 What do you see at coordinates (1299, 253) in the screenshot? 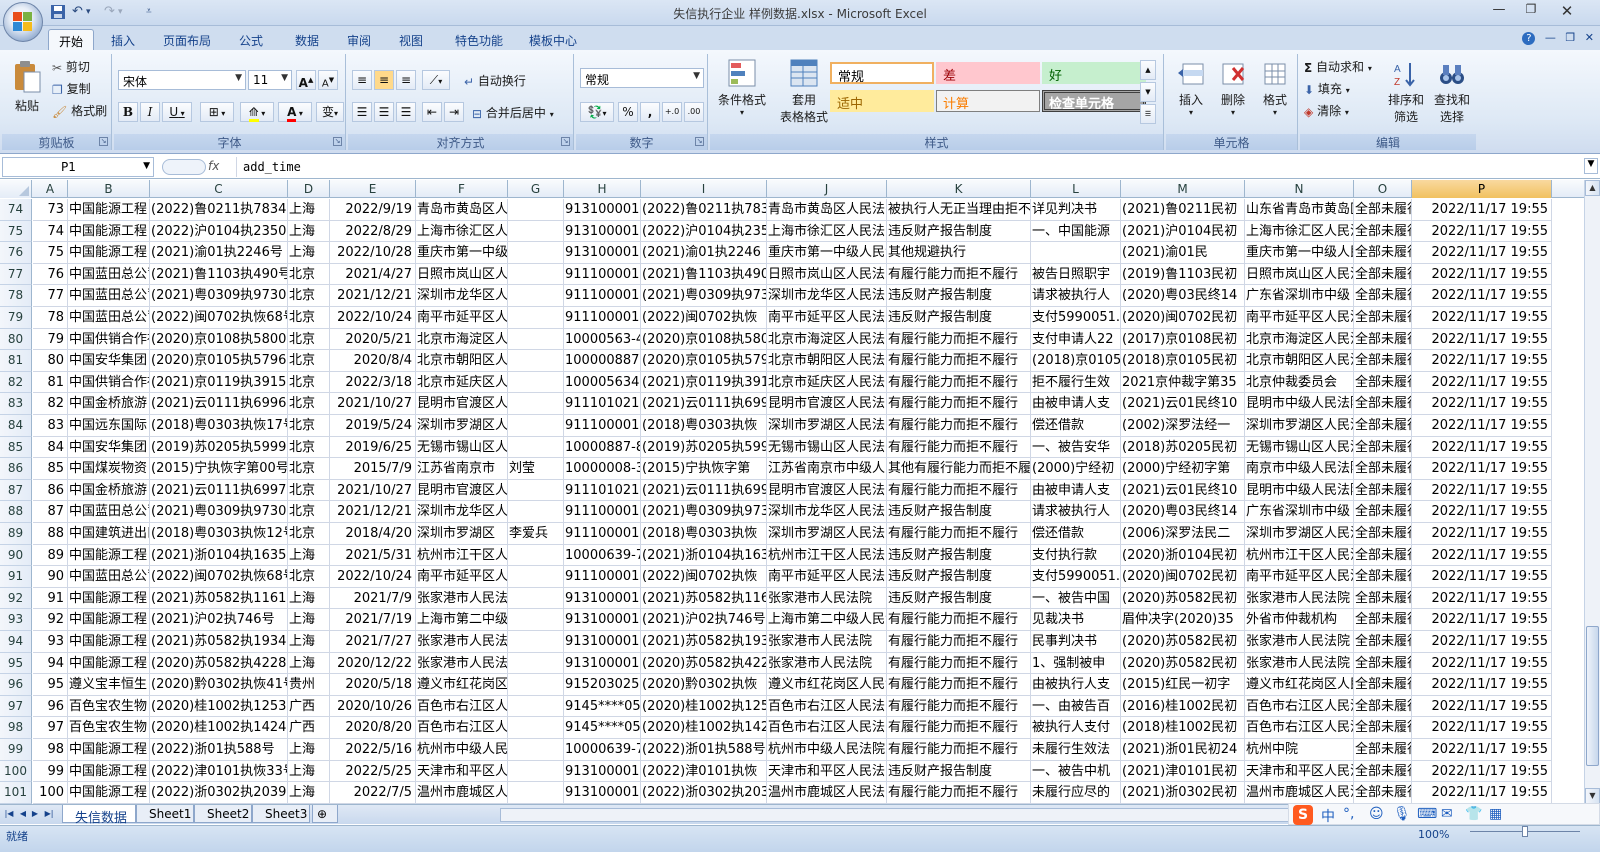
I see `cell-n: 重庆市第一中级人民法院` at bounding box center [1299, 253].